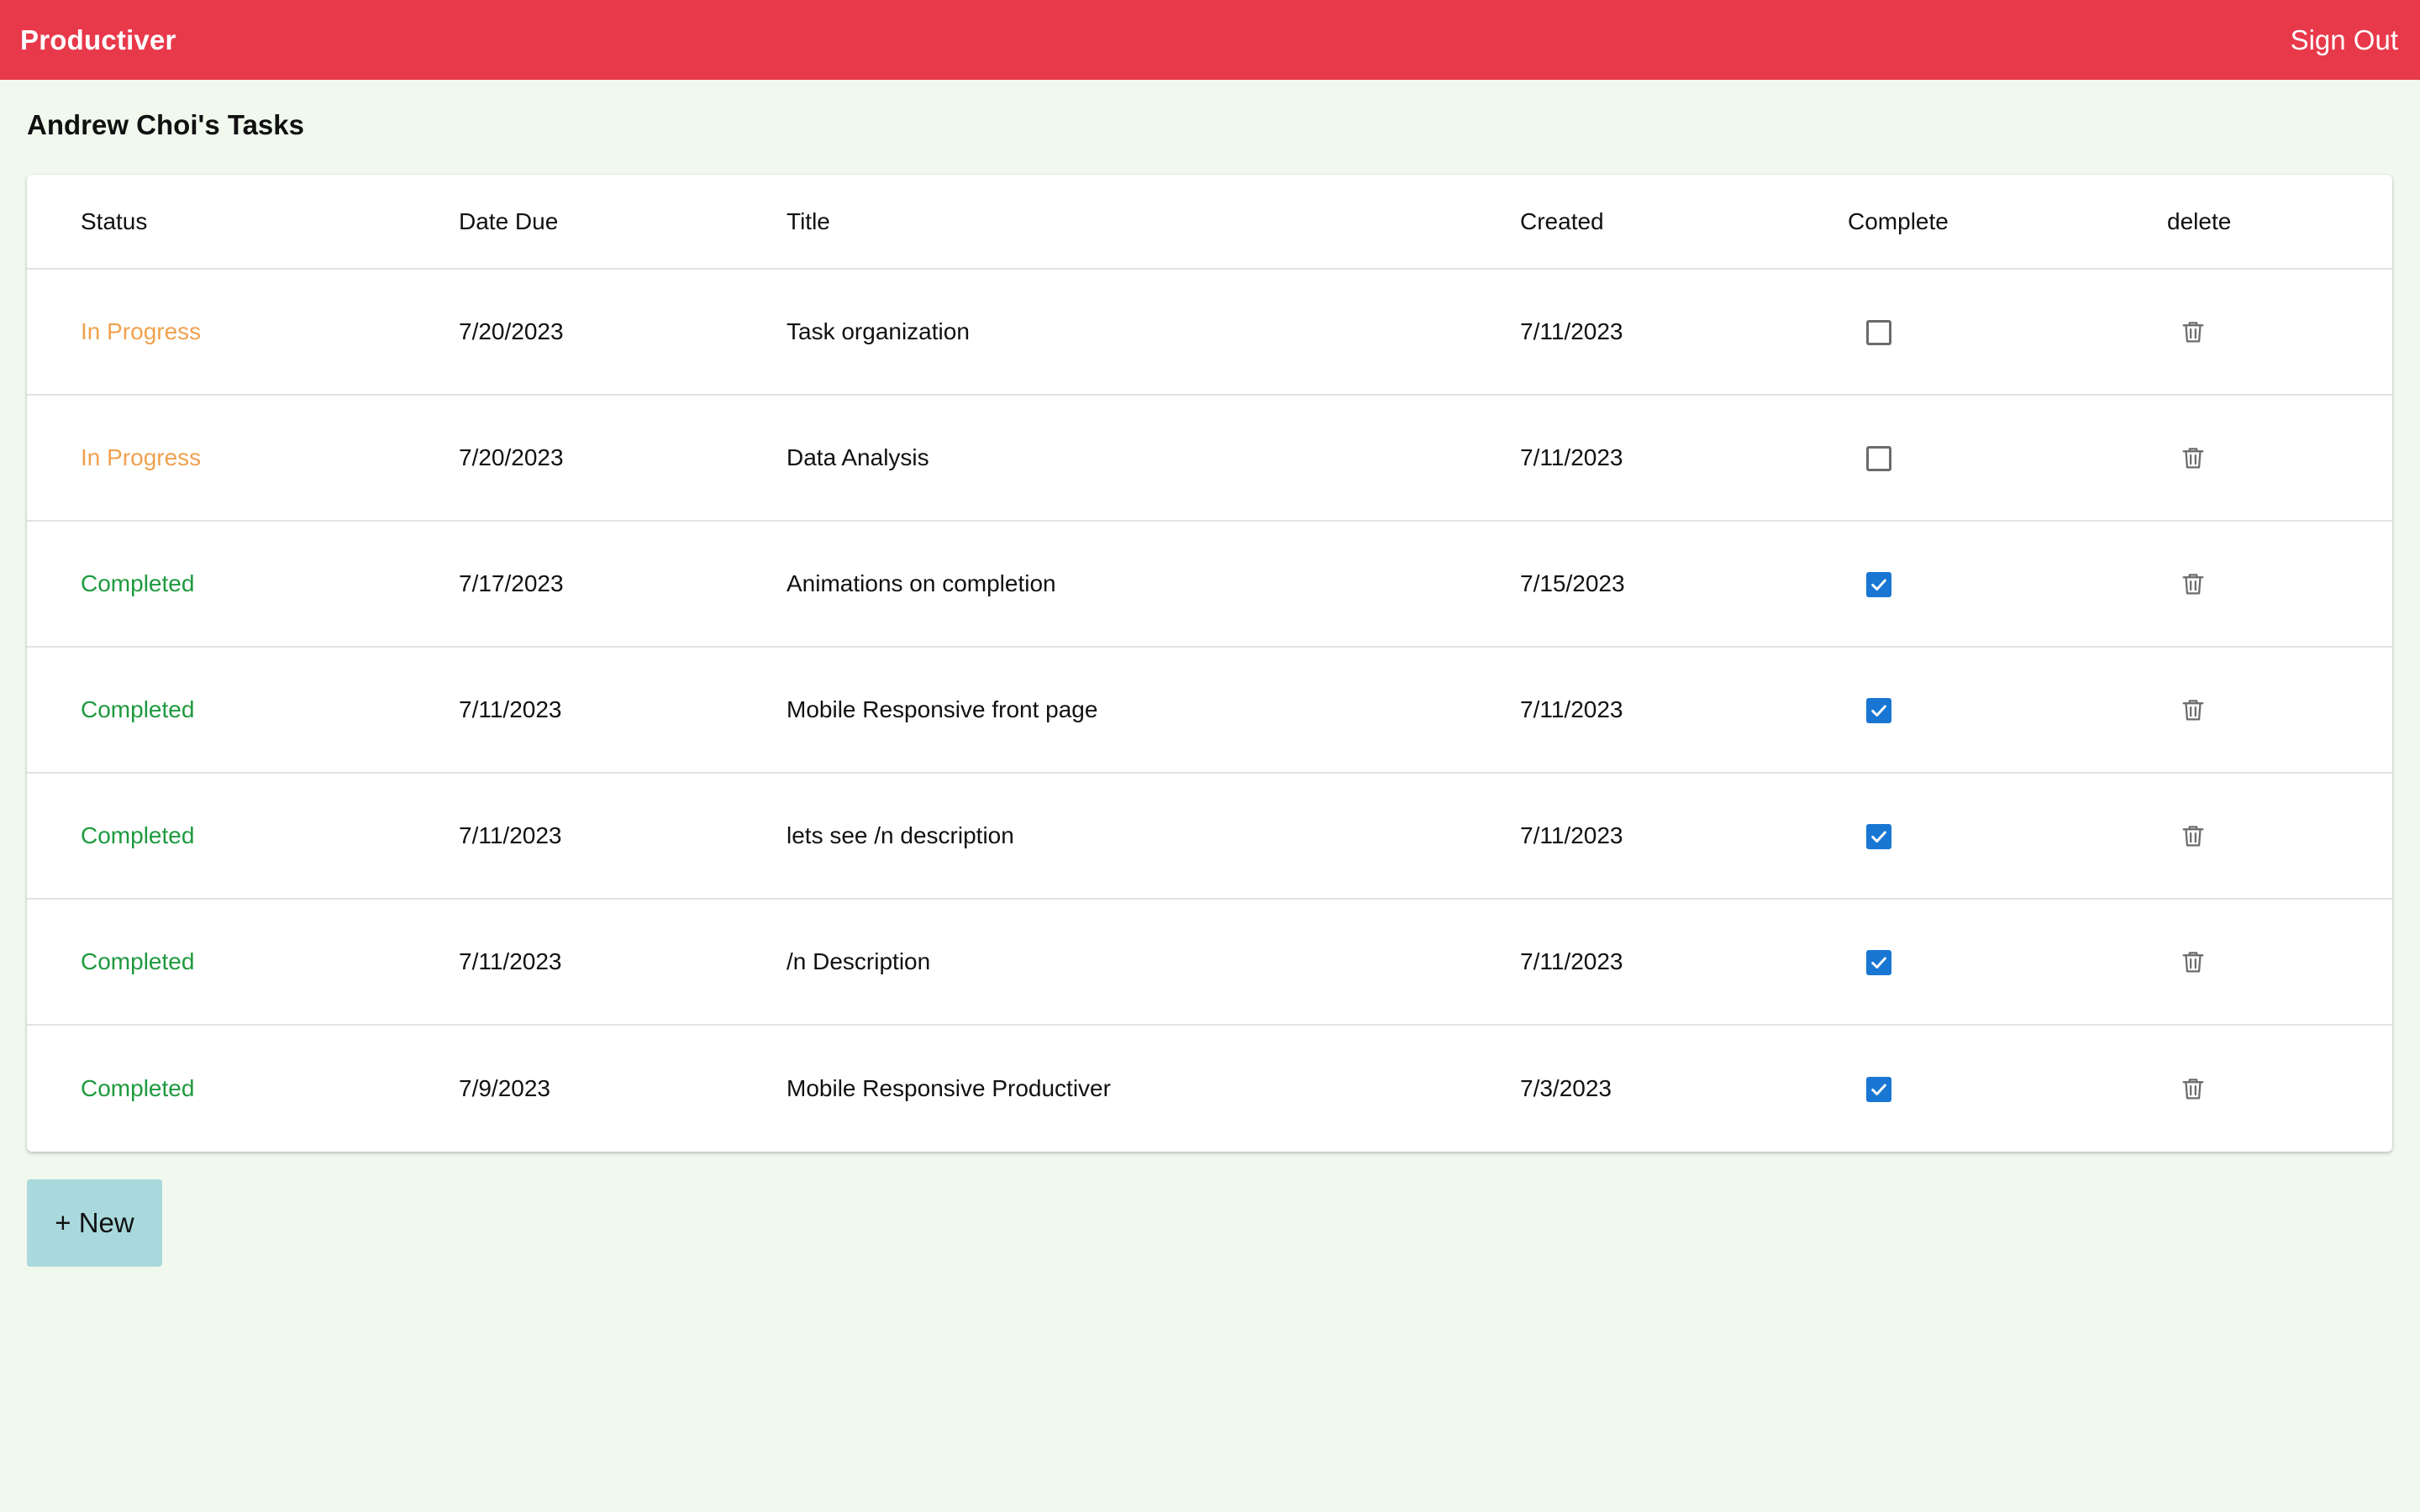  What do you see at coordinates (622, 584) in the screenshot?
I see `task-date-due: 7/17/2023` at bounding box center [622, 584].